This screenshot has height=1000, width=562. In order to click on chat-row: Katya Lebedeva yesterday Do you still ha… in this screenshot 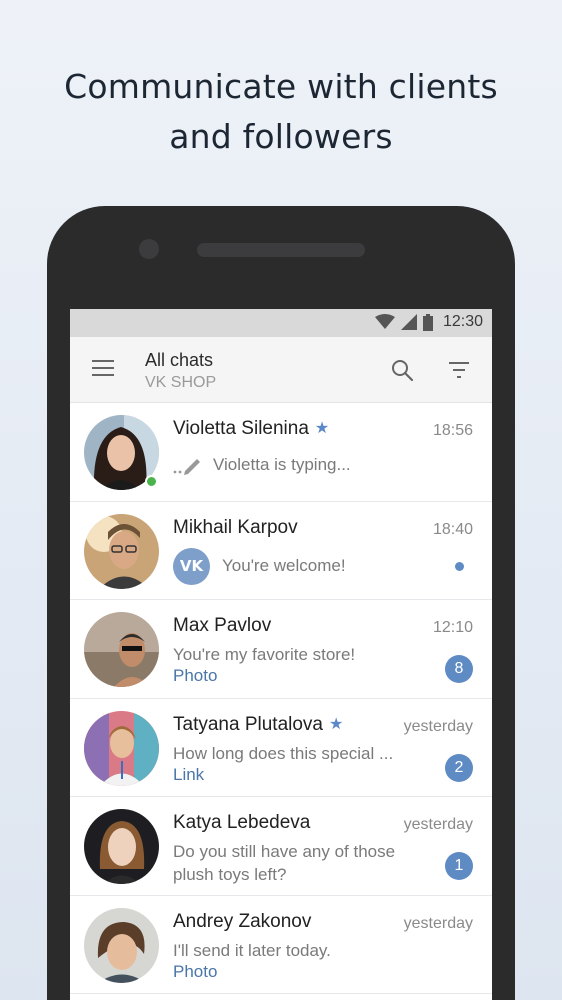, I will do `click(281, 846)`.